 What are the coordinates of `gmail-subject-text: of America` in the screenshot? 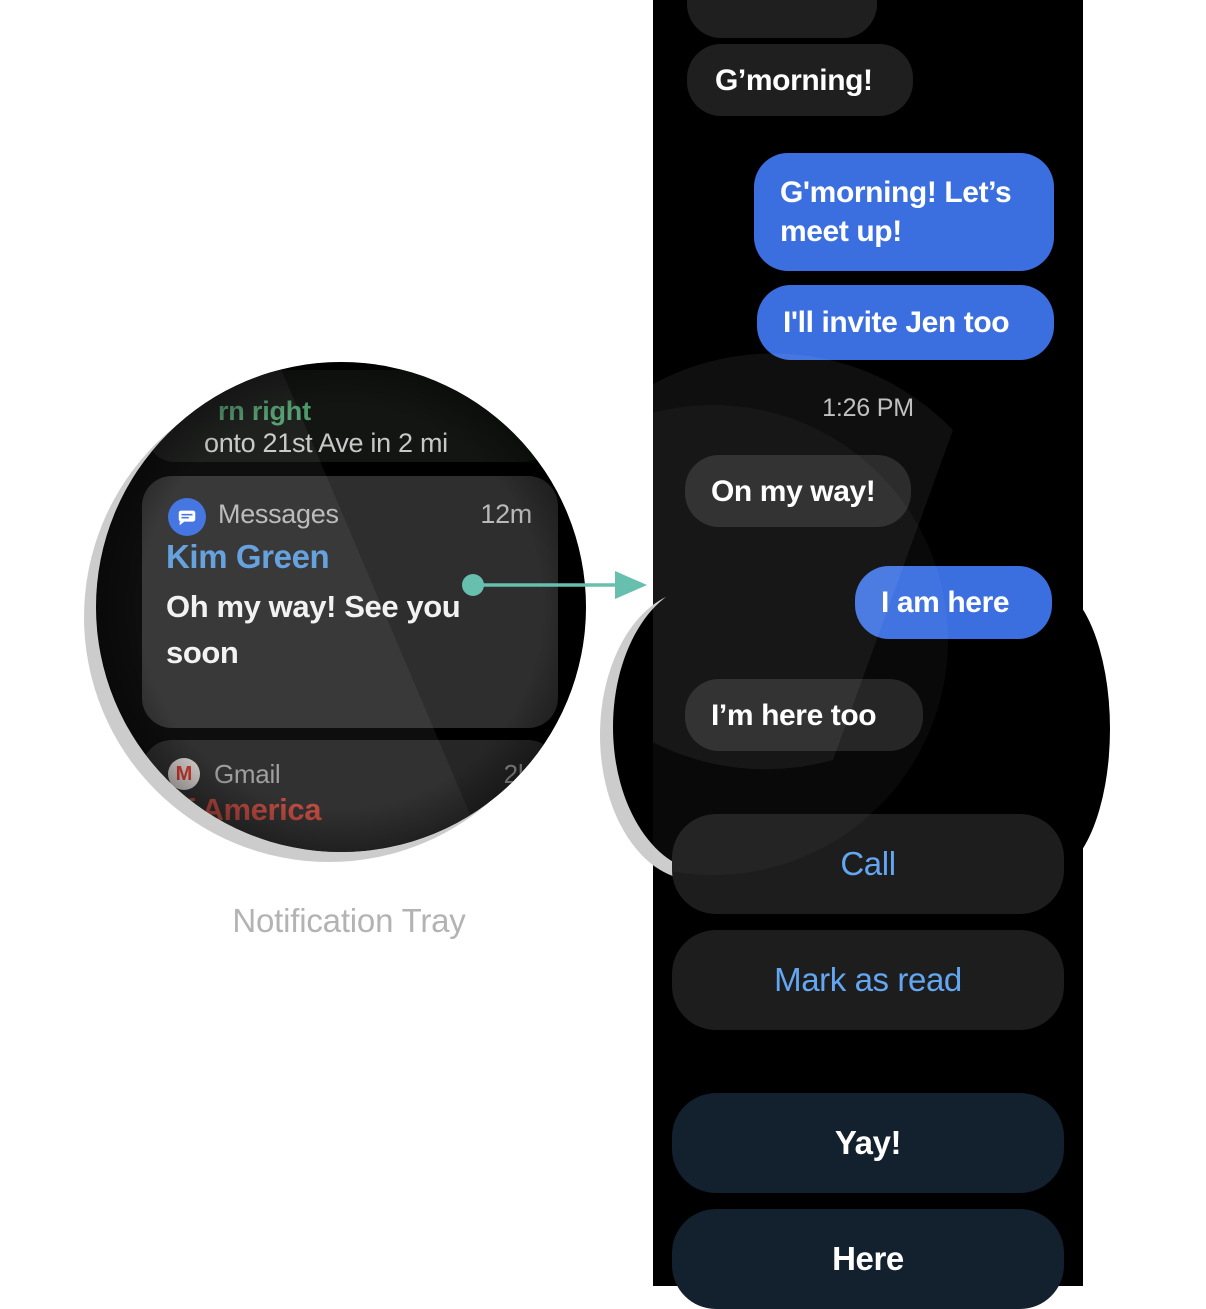 It's located at (244, 809).